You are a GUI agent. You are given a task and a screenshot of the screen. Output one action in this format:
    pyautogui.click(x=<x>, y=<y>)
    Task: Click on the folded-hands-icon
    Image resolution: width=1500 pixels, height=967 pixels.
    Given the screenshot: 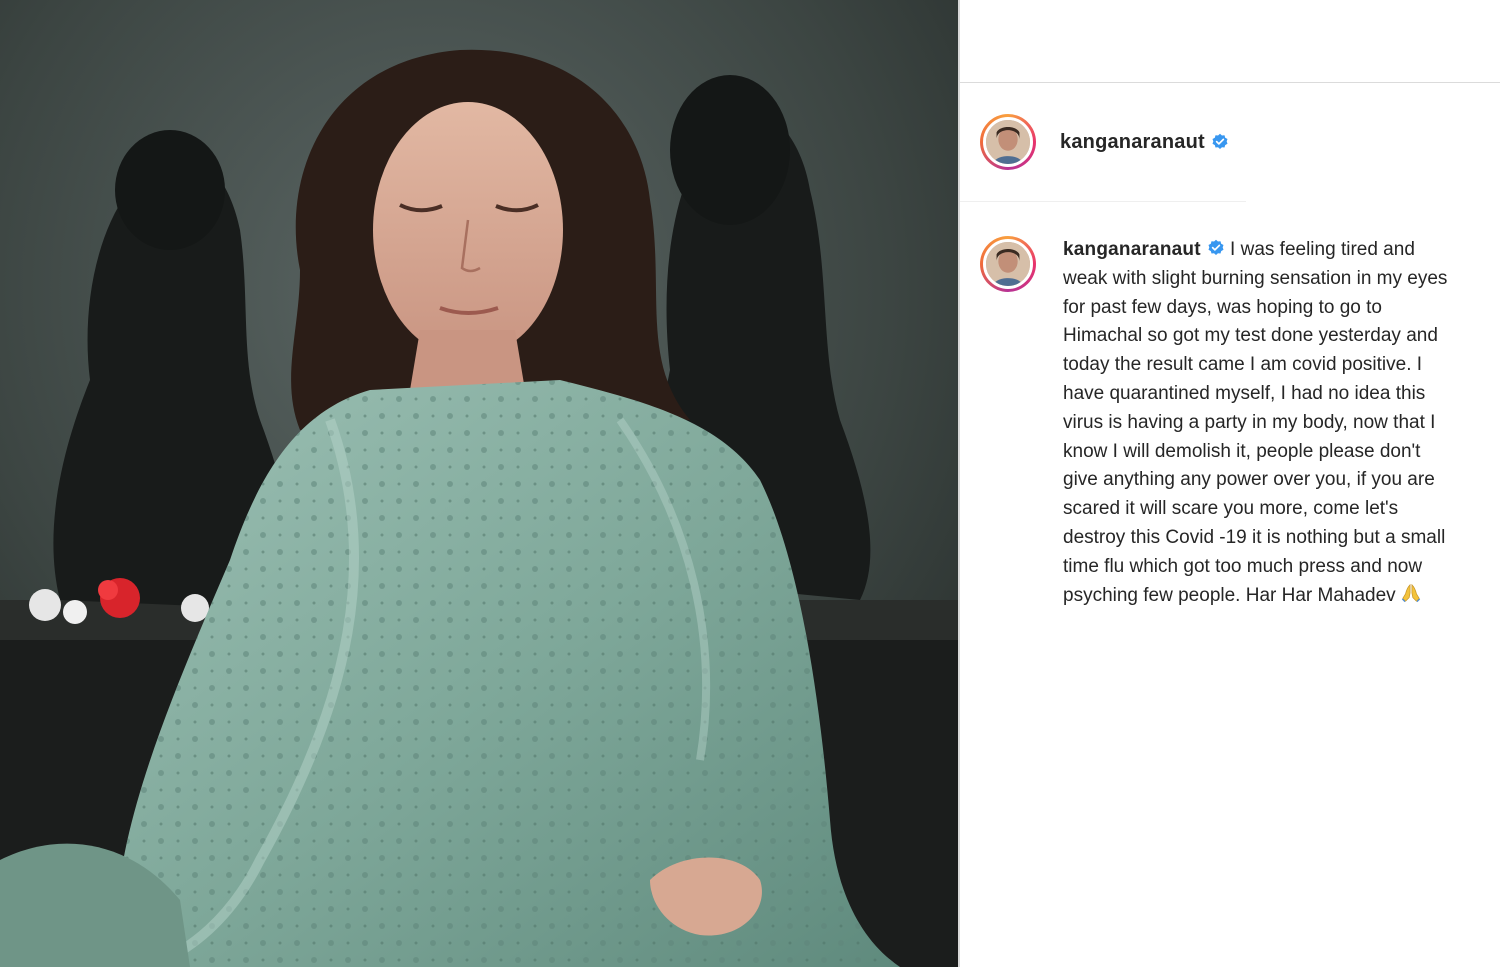 What is the action you would take?
    pyautogui.click(x=1410, y=592)
    